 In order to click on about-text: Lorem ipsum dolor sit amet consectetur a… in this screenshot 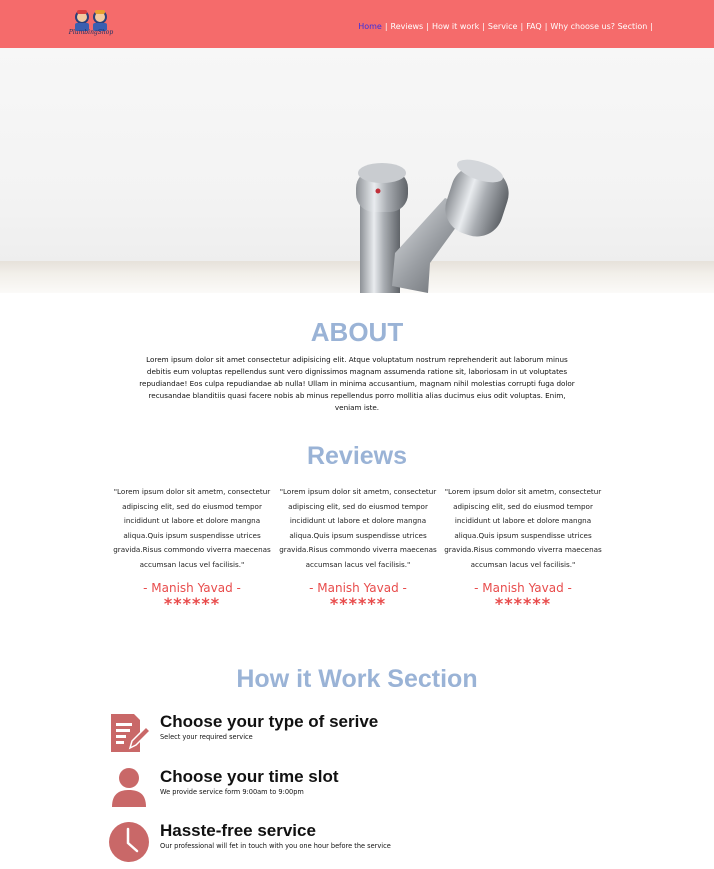, I will do `click(357, 383)`.